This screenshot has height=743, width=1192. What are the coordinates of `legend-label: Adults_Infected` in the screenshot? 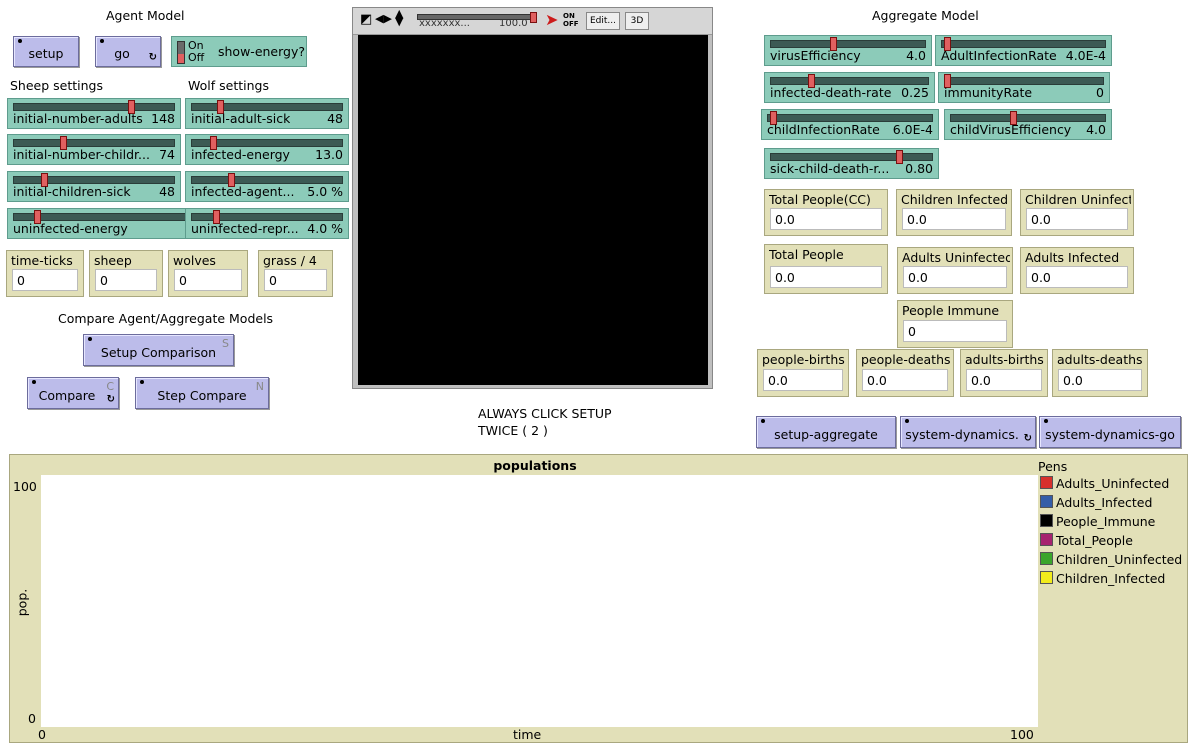 It's located at (1104, 502).